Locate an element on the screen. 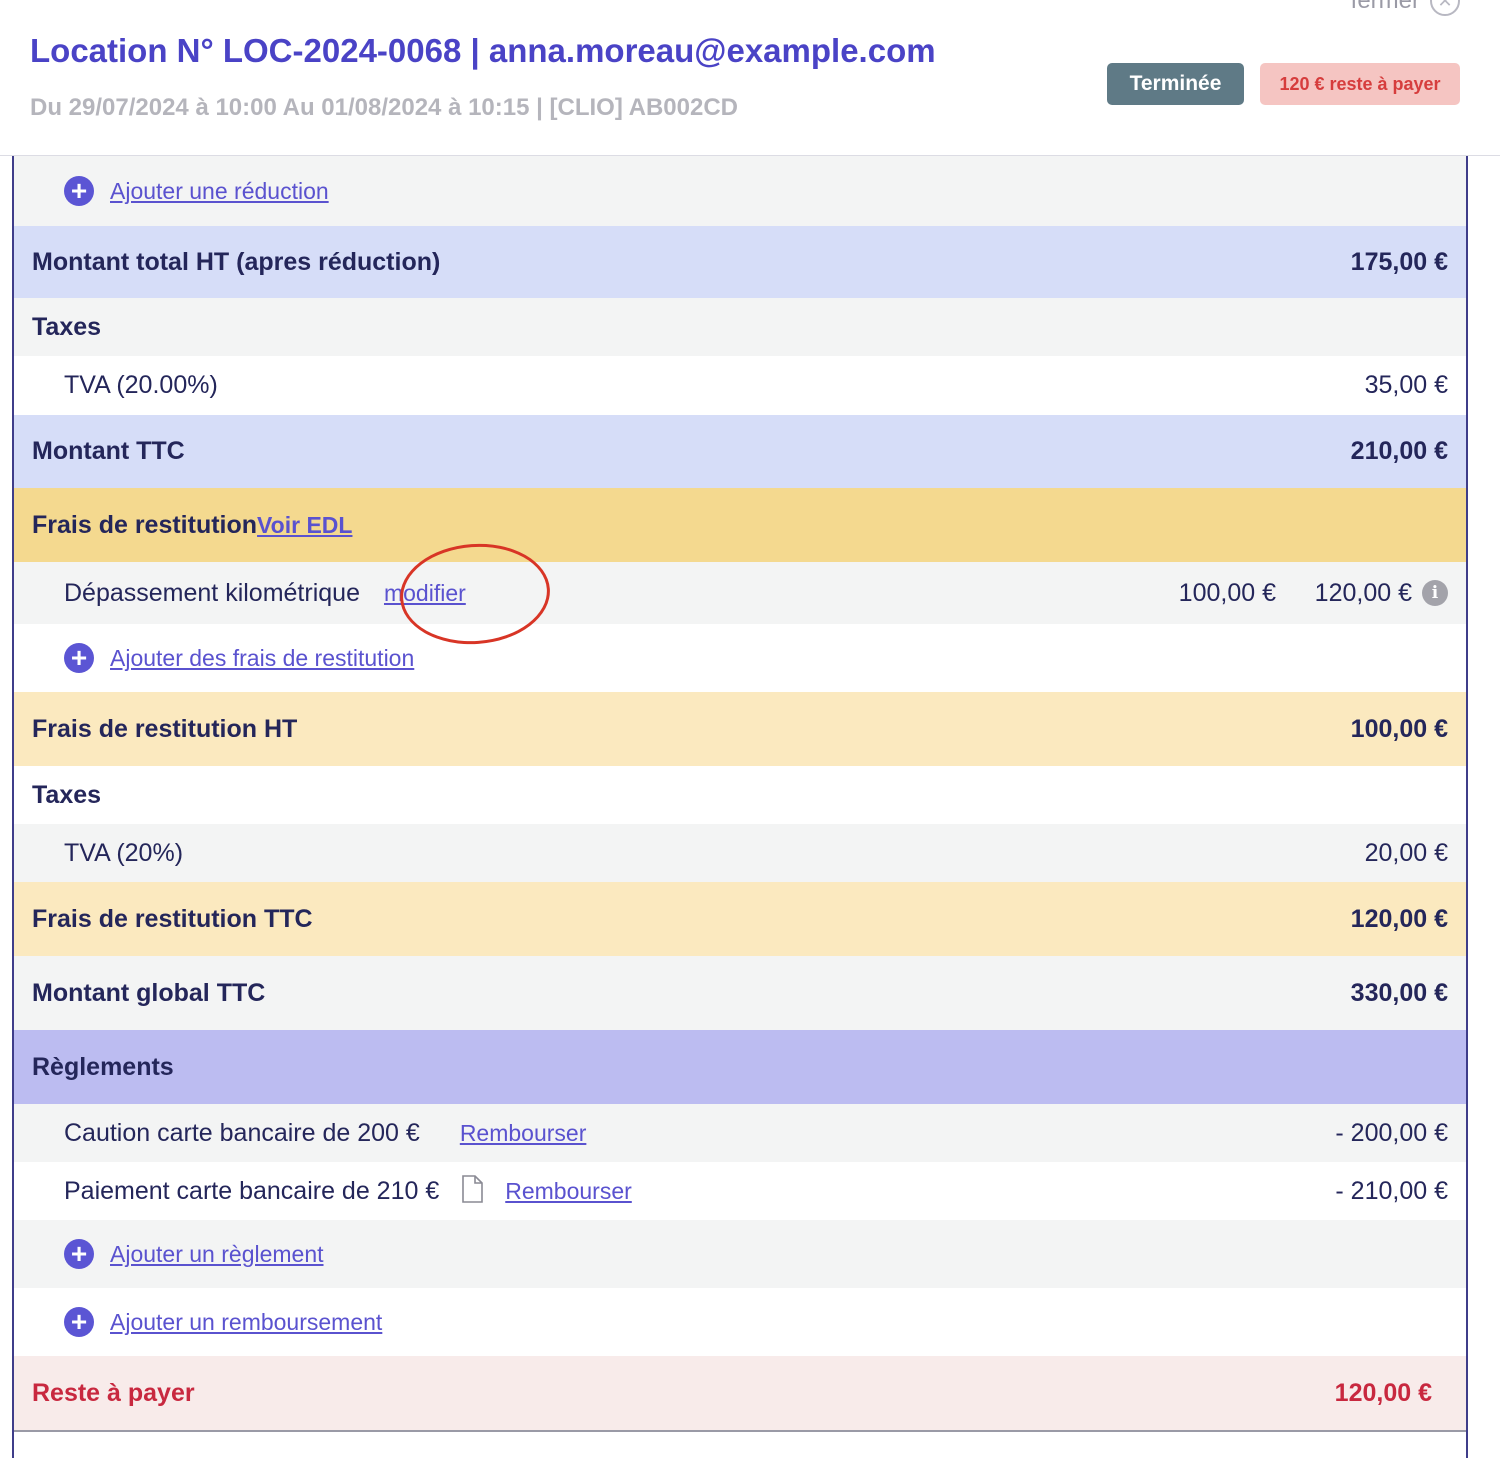 This screenshot has height=1458, width=1500. add-payment-link: Ajouter un règlement is located at coordinates (217, 1254).